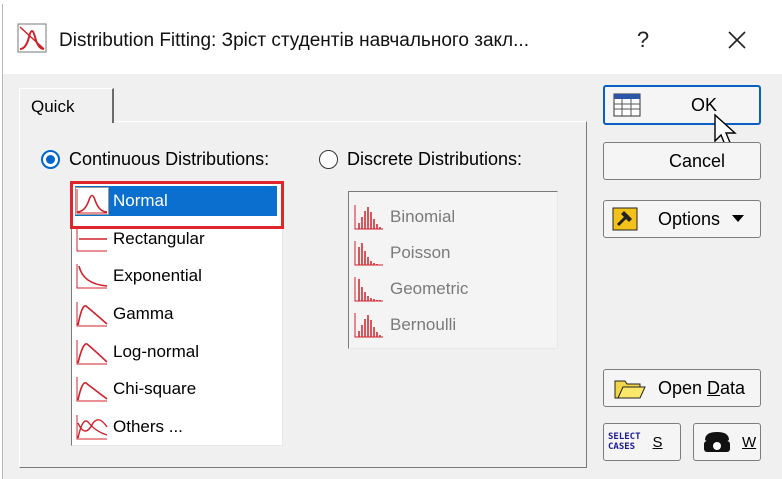 The width and height of the screenshot is (782, 479). I want to click on list-item-label: Chi-square, so click(155, 388).